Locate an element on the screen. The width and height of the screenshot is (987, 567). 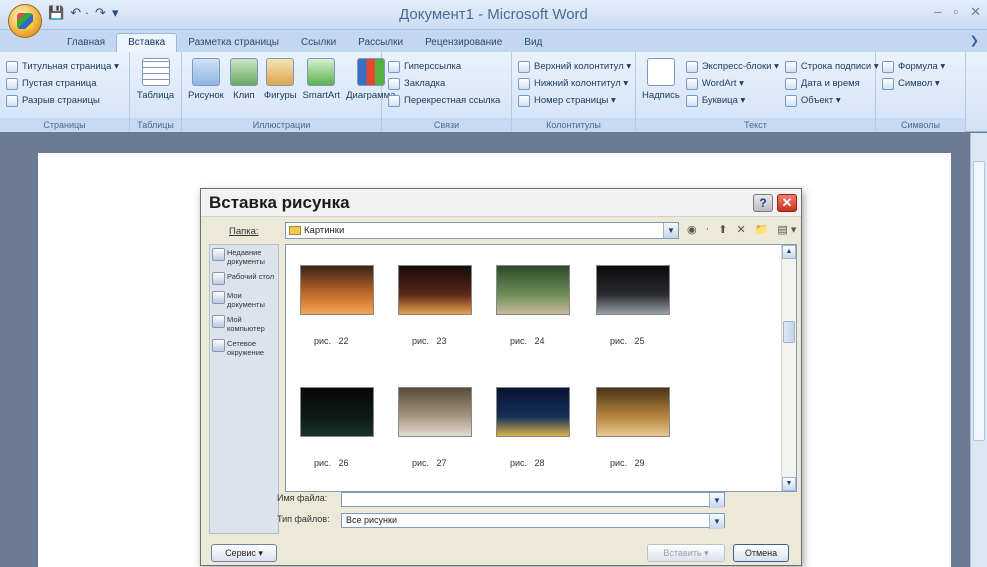
dialog-title-bar: Вставка рисунка ? ✕ is located at coordinates (501, 203).